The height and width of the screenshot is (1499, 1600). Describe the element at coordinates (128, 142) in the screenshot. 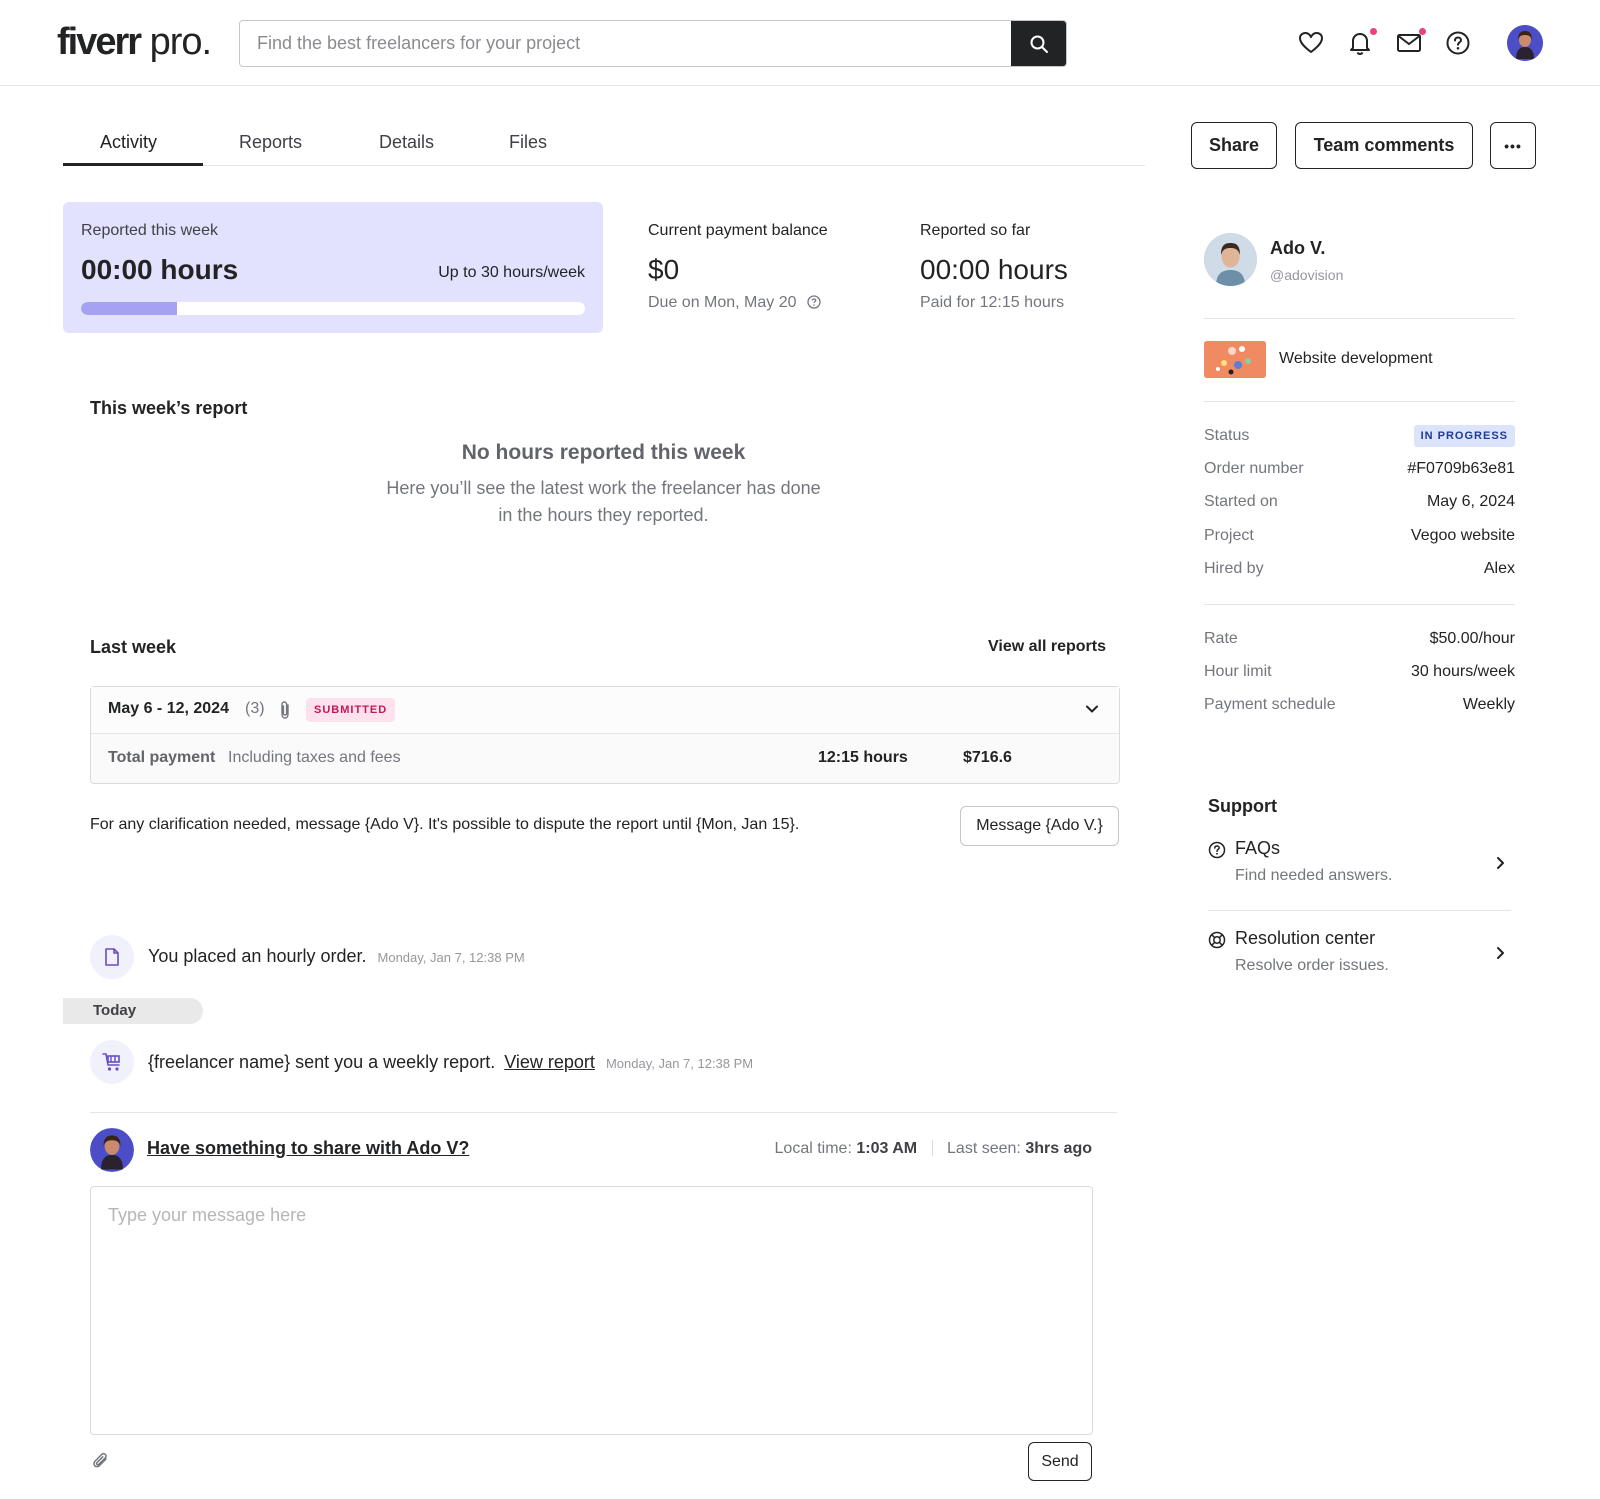

I see `tab-activity: Activity` at that location.